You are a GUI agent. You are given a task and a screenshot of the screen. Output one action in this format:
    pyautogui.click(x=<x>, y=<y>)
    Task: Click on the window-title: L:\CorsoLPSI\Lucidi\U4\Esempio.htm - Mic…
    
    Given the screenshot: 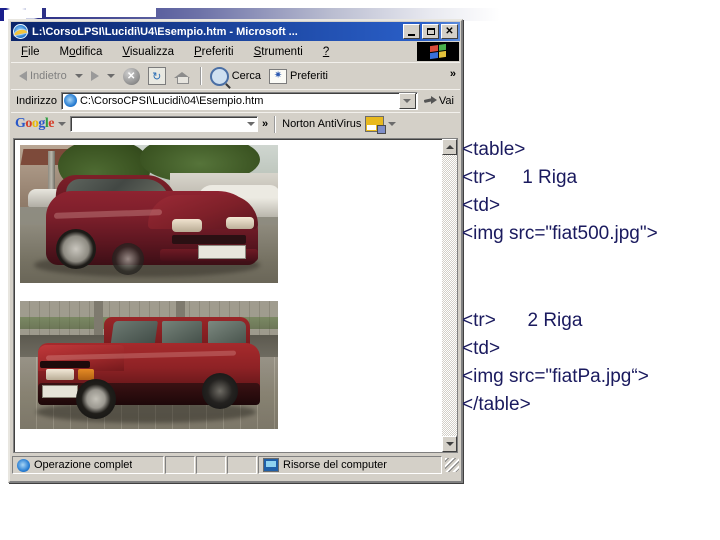 What is the action you would take?
    pyautogui.click(x=165, y=31)
    